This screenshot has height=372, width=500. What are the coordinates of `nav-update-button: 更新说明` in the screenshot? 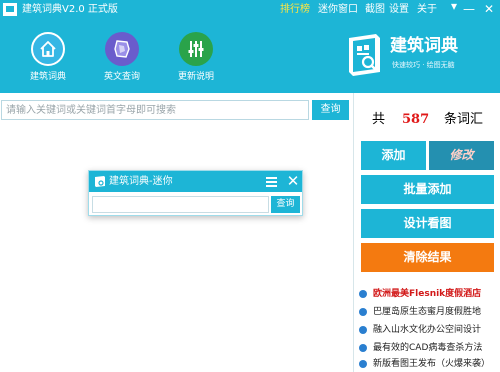 It's located at (196, 59).